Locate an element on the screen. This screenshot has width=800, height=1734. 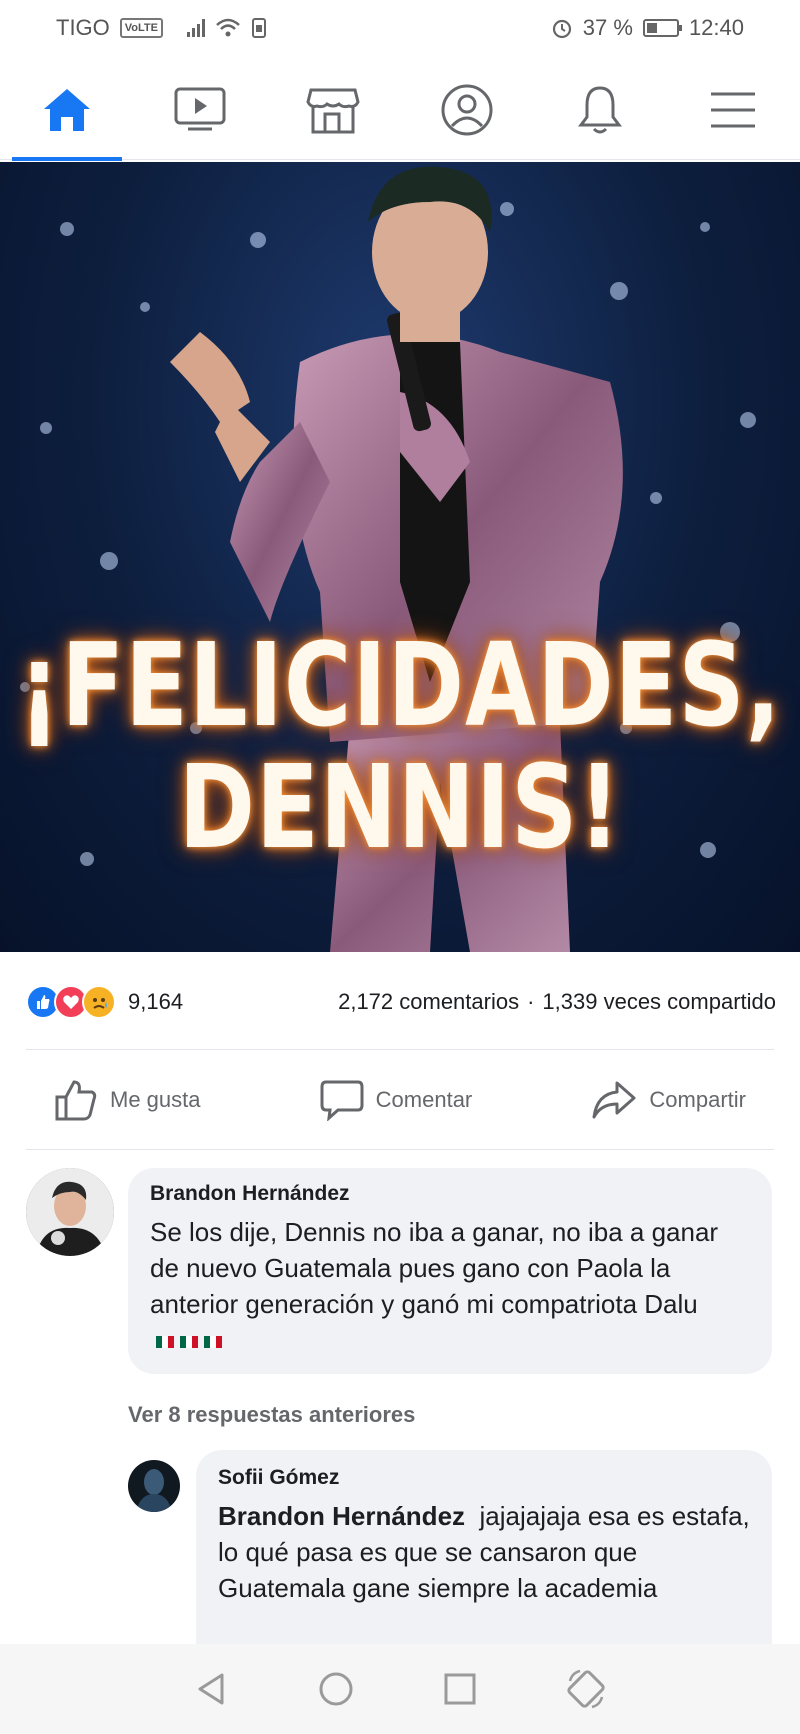
home-icon is located at coordinates (66, 109).